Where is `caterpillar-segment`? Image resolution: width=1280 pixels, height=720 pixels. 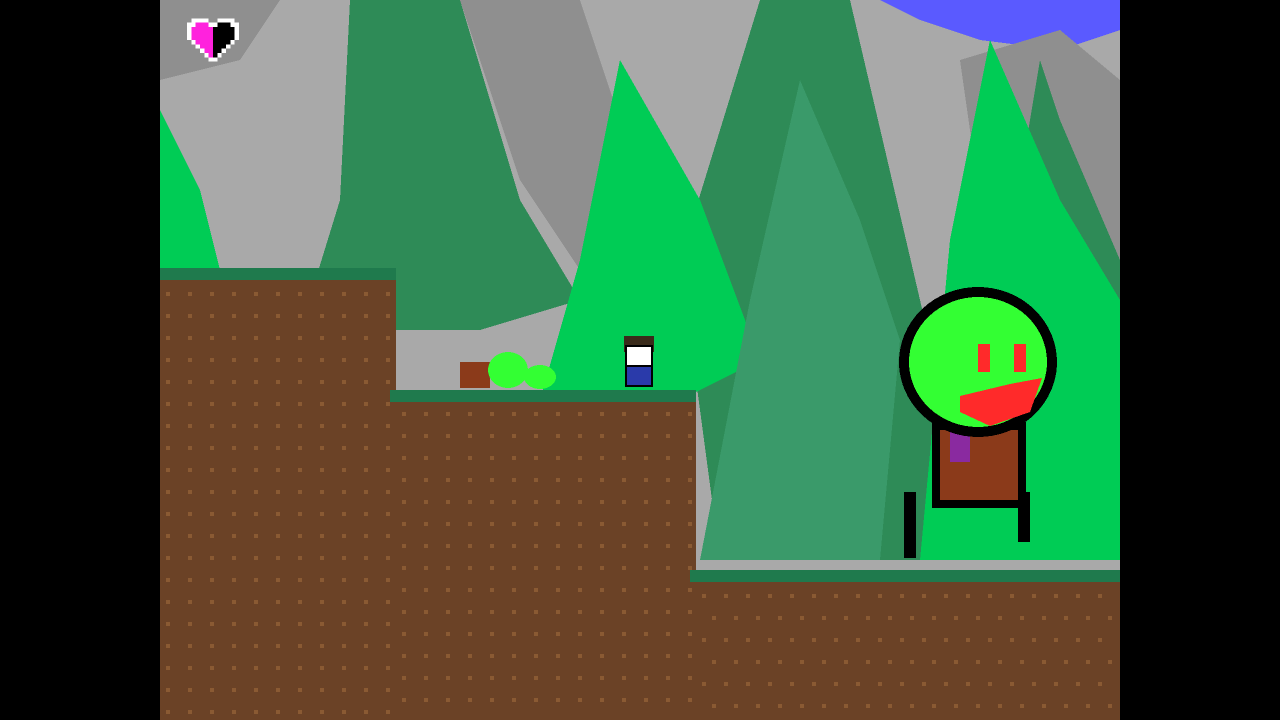
caterpillar-segment is located at coordinates (540, 377).